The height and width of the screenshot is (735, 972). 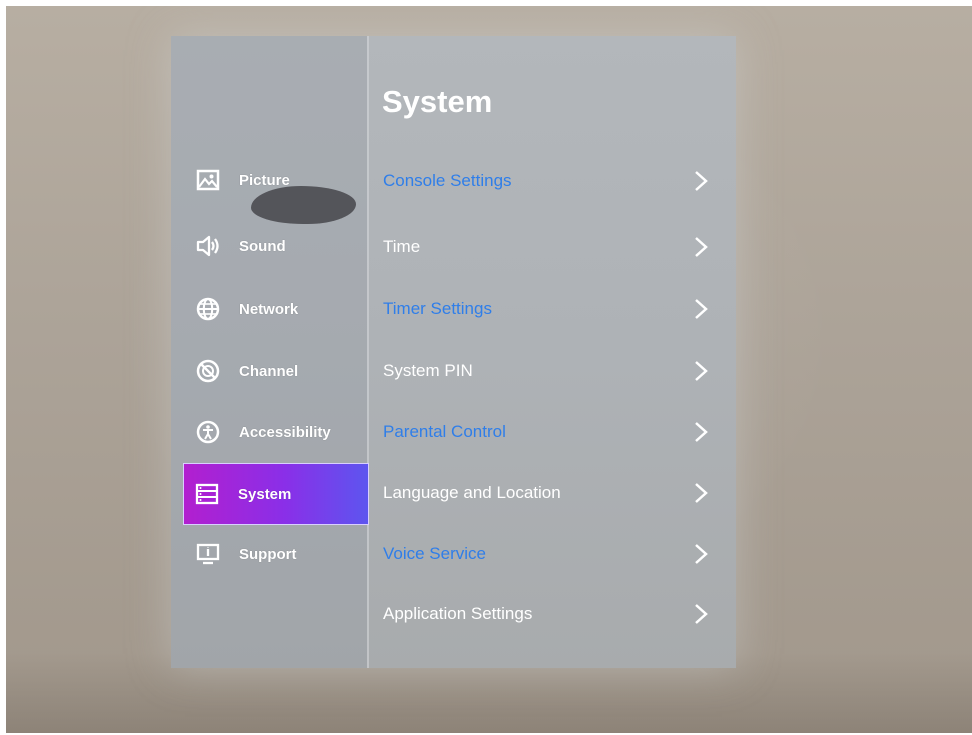 What do you see at coordinates (269, 371) in the screenshot?
I see `sidebar-item-label: Channel` at bounding box center [269, 371].